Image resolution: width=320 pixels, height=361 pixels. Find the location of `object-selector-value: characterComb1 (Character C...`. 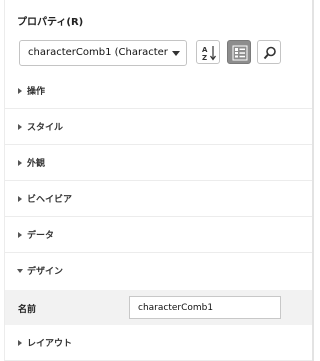

object-selector-value: characterComb1 (Character C... is located at coordinates (98, 52).